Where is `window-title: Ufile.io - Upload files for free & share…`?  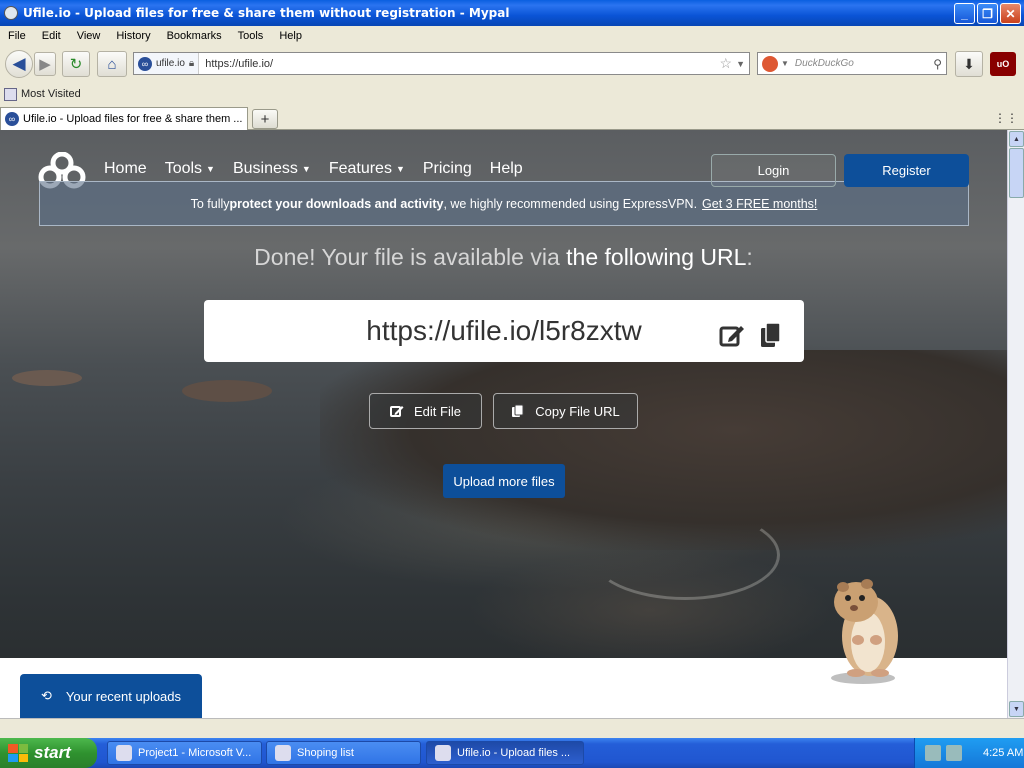
window-title: Ufile.io - Upload files for free & share… is located at coordinates (266, 13).